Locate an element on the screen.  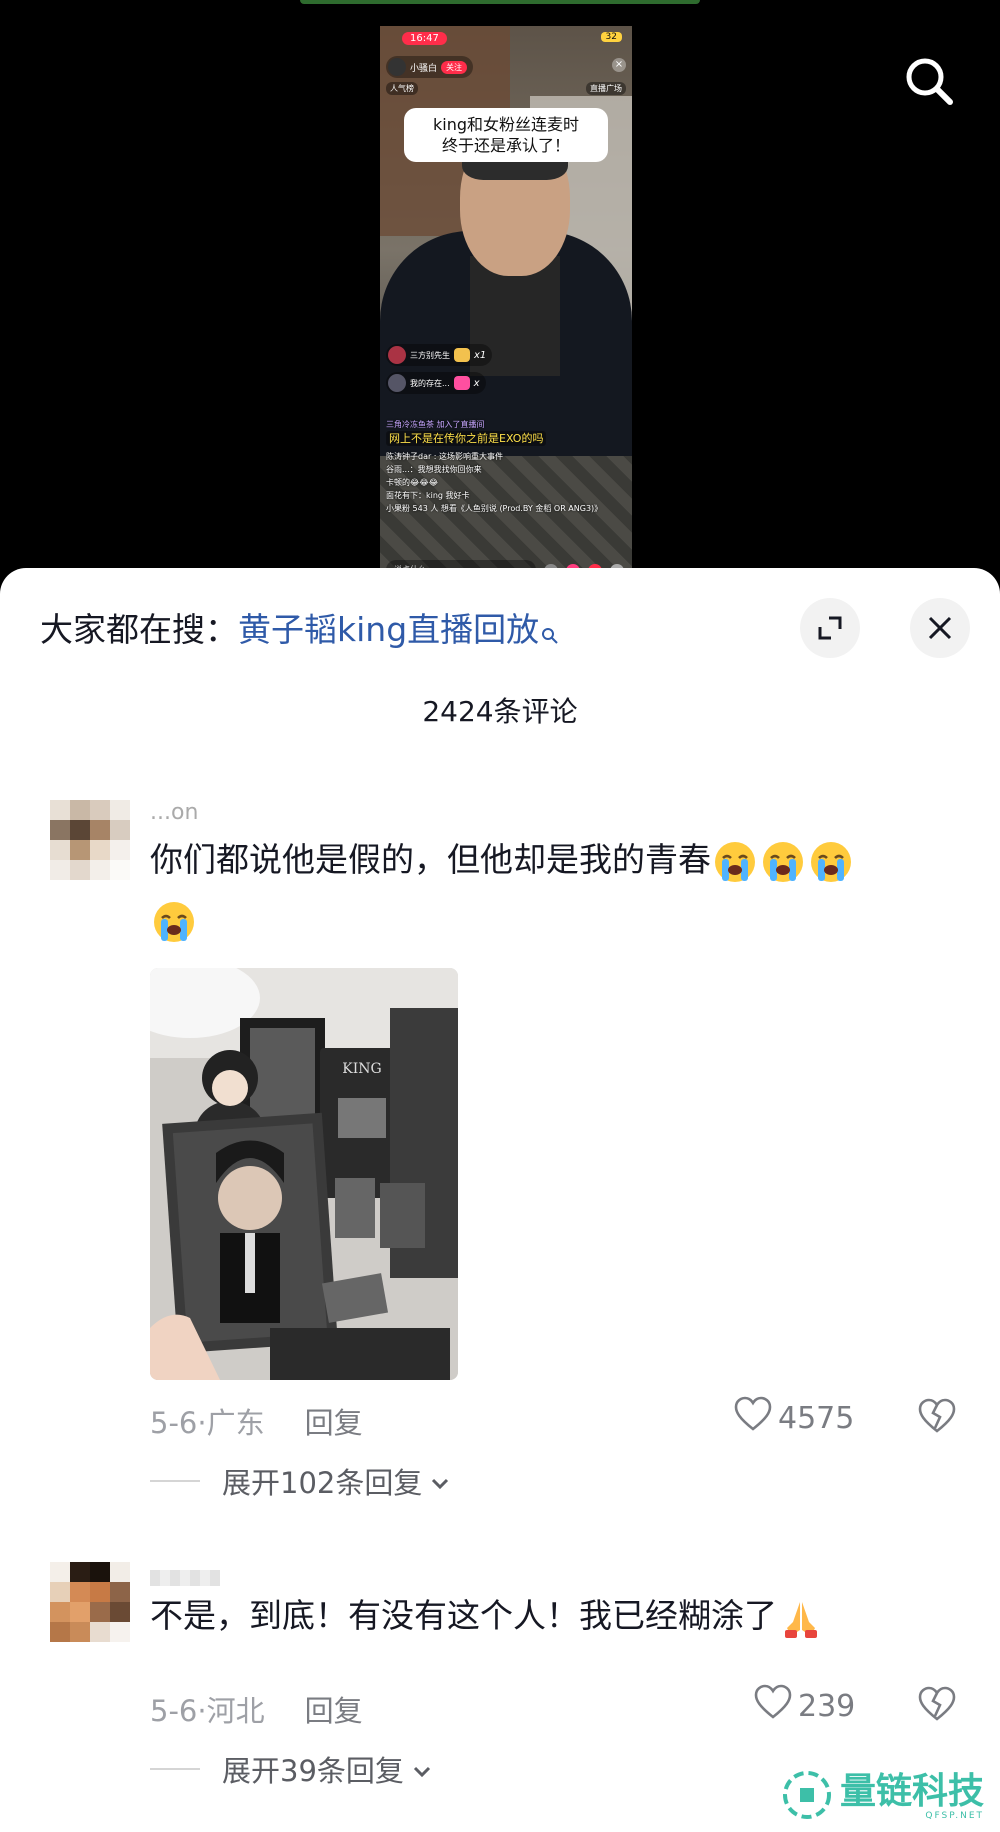
chat-message: 卡顿的😂😂😂 is located at coordinates (412, 482).